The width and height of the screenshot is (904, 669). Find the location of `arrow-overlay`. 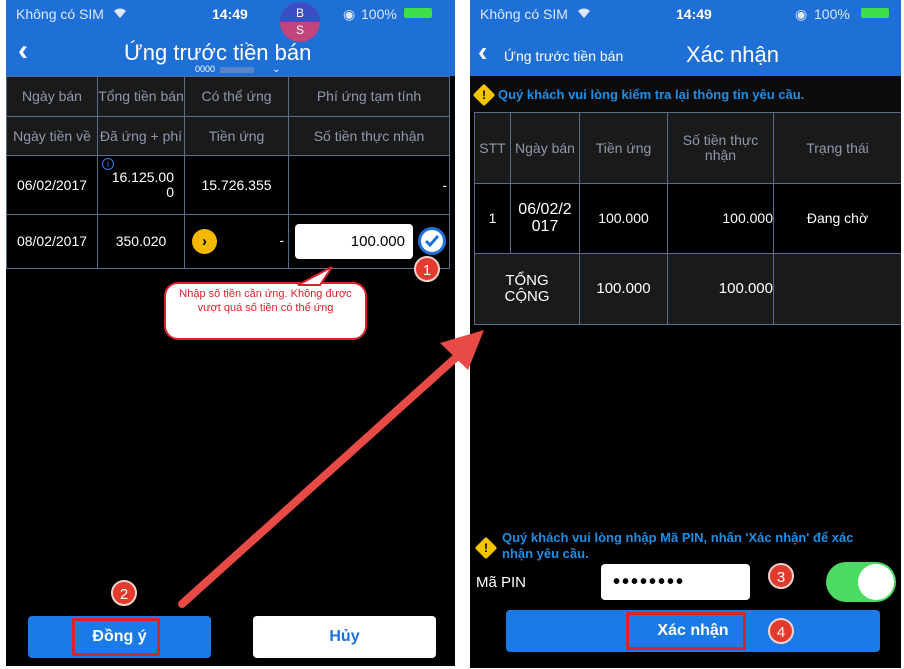

arrow-overlay is located at coordinates (331, 469).